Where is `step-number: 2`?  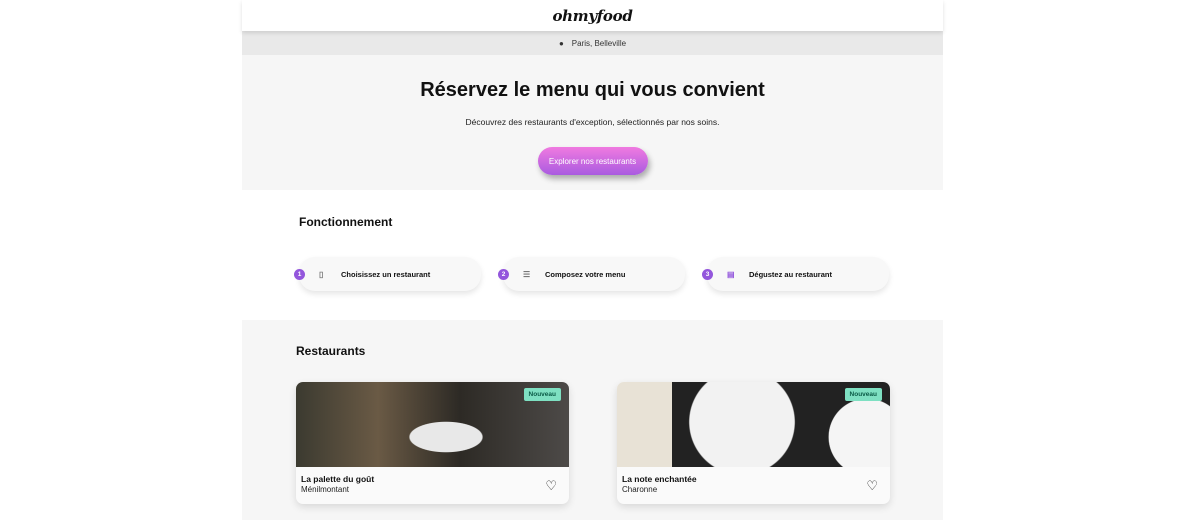
step-number: 2 is located at coordinates (503, 274).